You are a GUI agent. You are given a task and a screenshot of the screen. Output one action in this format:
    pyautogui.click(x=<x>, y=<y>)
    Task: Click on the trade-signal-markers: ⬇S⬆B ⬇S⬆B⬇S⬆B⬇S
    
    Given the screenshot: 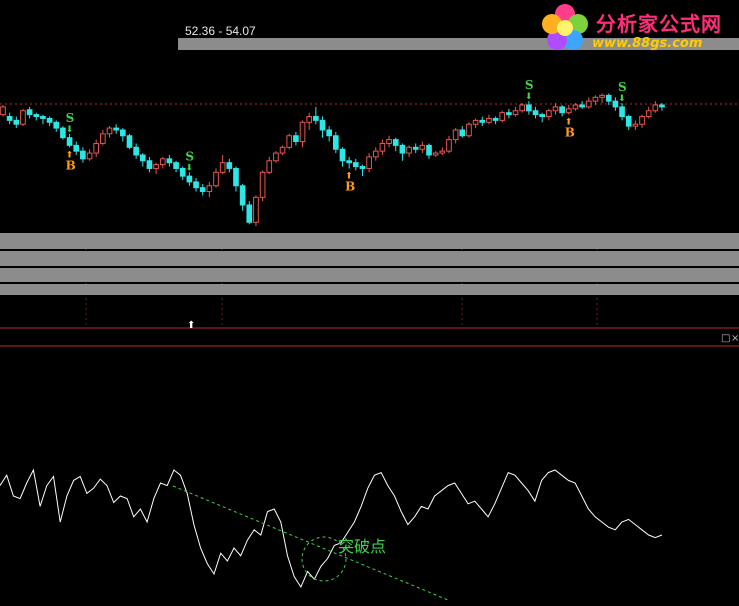 What is the action you would take?
    pyautogui.click(x=346, y=135)
    